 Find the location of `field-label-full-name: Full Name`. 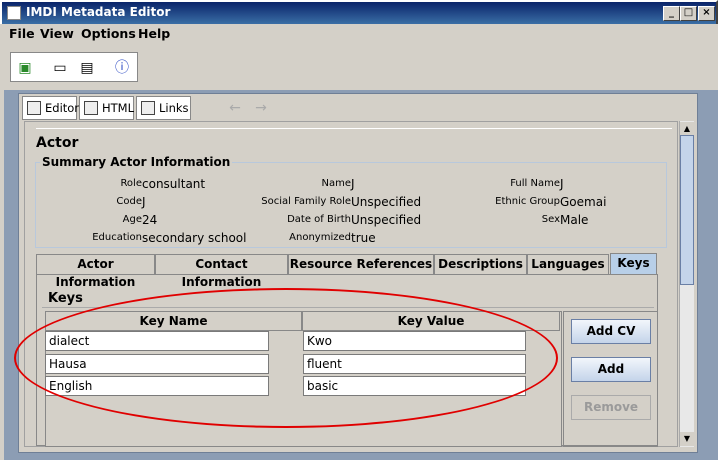

field-label-full-name: Full Name is located at coordinates (535, 183).